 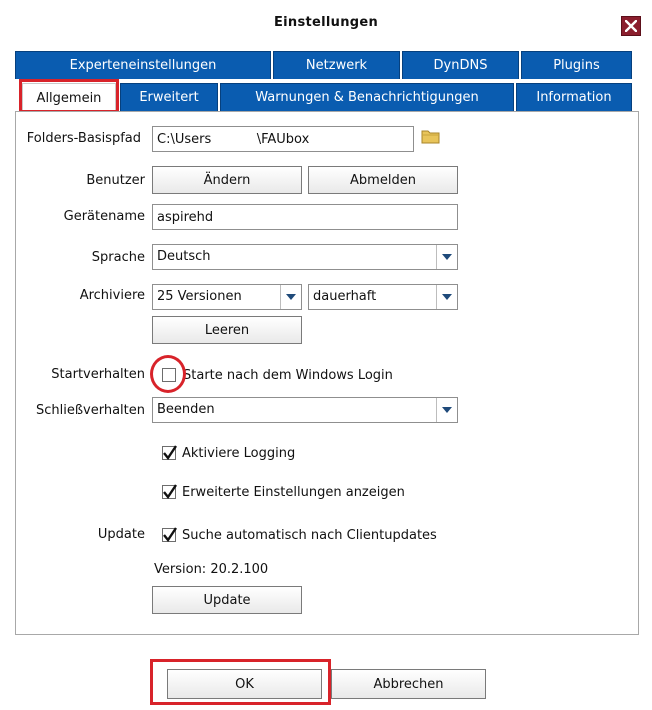 I want to click on folder-icon, so click(x=430, y=137).